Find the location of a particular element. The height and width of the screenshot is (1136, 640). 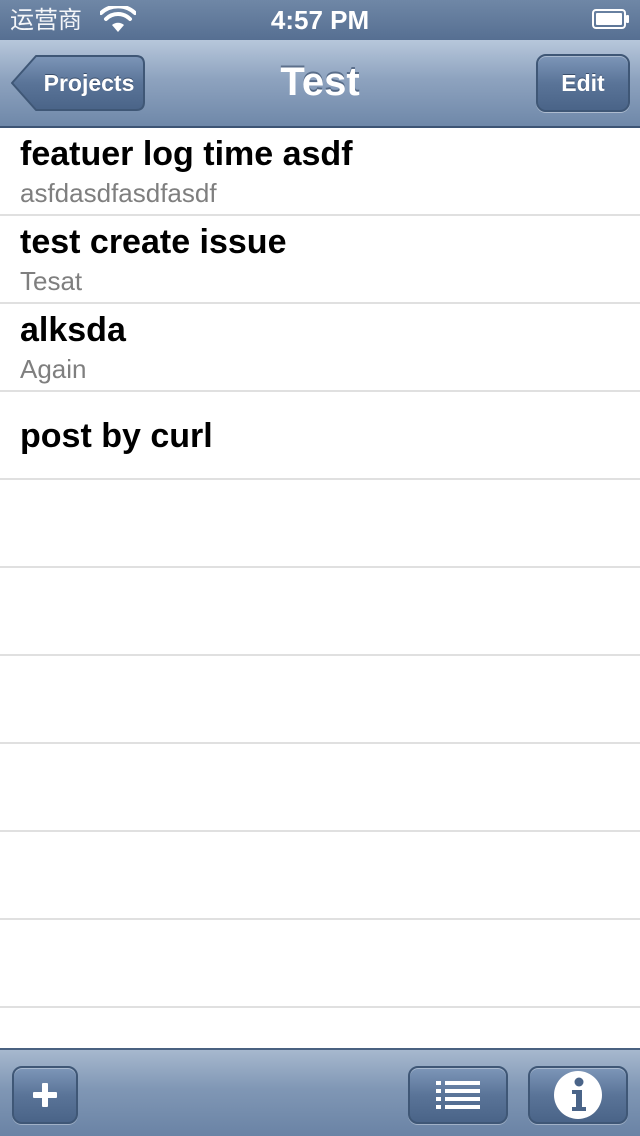

edit-button: Edit is located at coordinates (583, 83).